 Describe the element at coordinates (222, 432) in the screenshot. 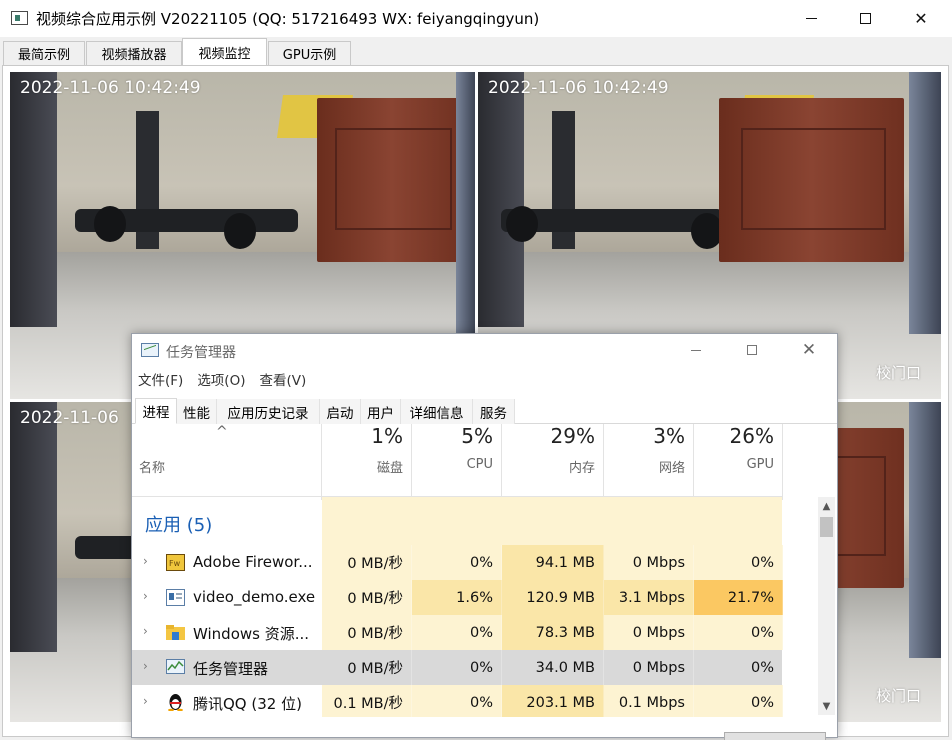

I see `sort-caret-icon: ^` at that location.